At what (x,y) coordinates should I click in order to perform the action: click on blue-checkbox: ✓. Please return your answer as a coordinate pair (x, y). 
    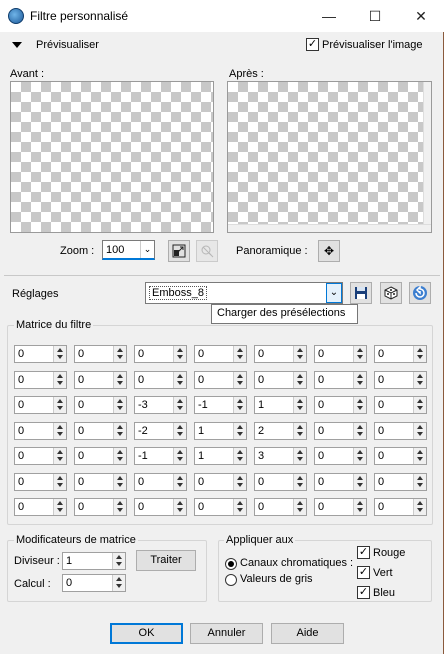
    Looking at the image, I should click on (363, 592).